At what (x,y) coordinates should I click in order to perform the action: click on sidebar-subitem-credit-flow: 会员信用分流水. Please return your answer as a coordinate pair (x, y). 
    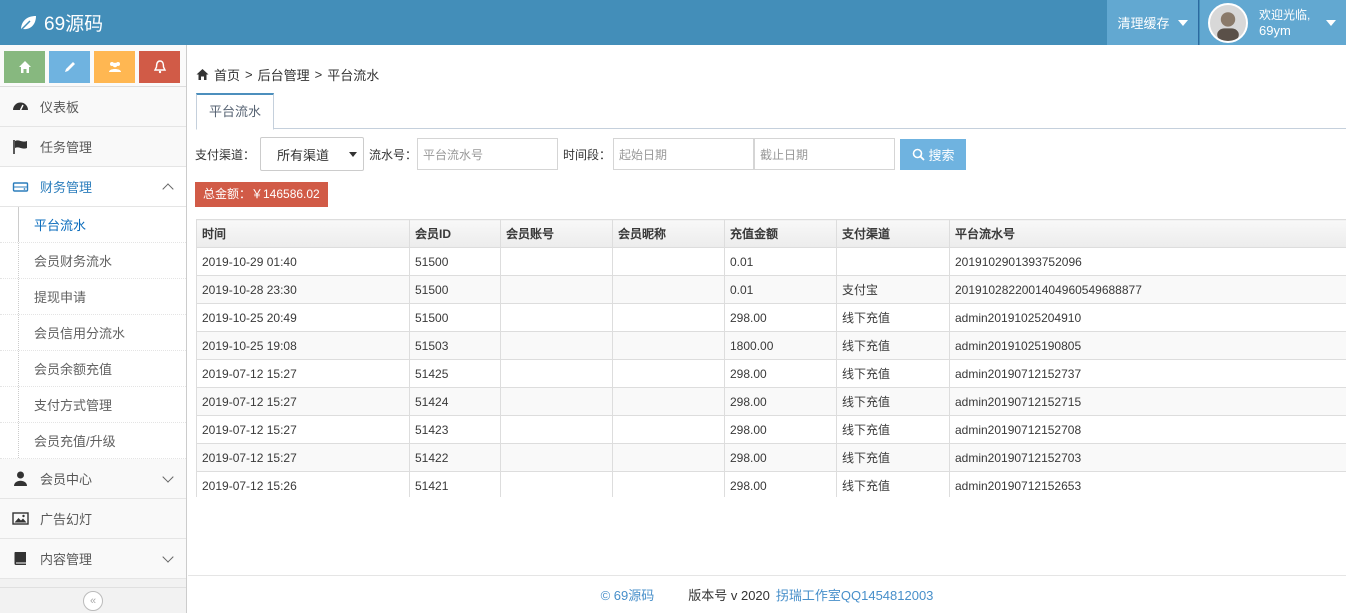
    Looking at the image, I should click on (93, 333).